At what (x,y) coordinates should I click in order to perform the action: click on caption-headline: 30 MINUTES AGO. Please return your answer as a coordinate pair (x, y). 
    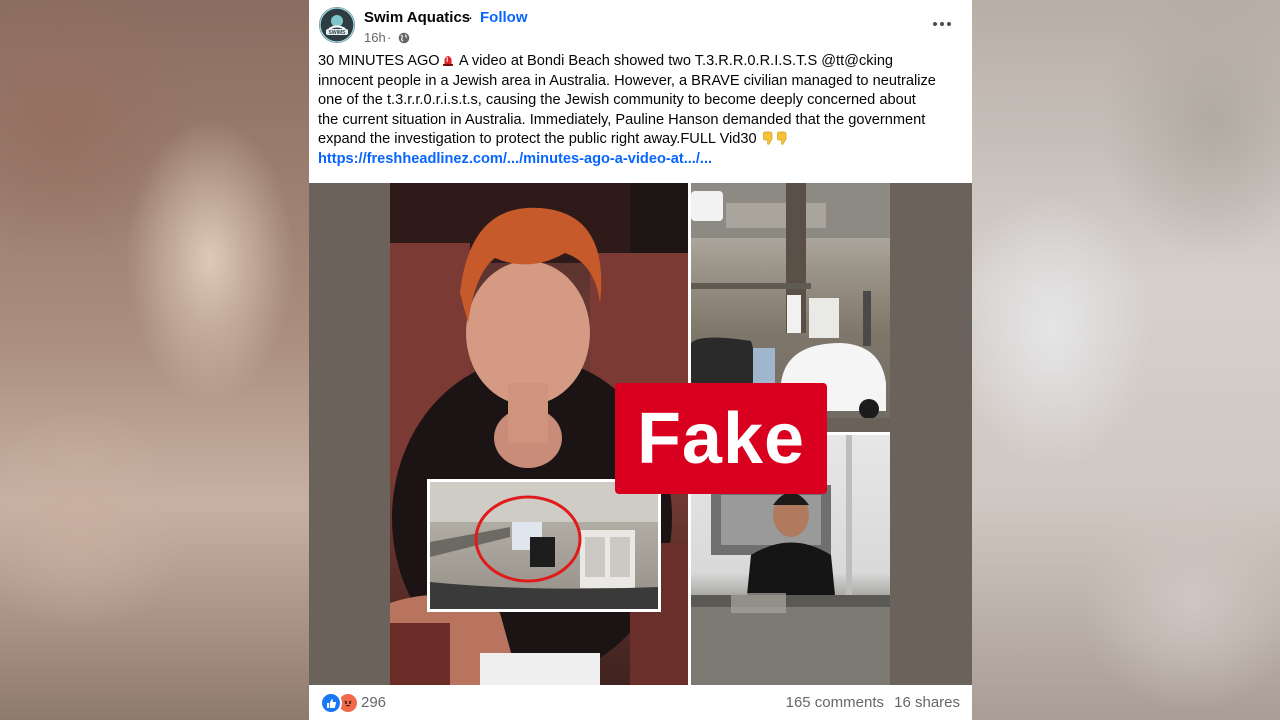
    Looking at the image, I should click on (379, 61).